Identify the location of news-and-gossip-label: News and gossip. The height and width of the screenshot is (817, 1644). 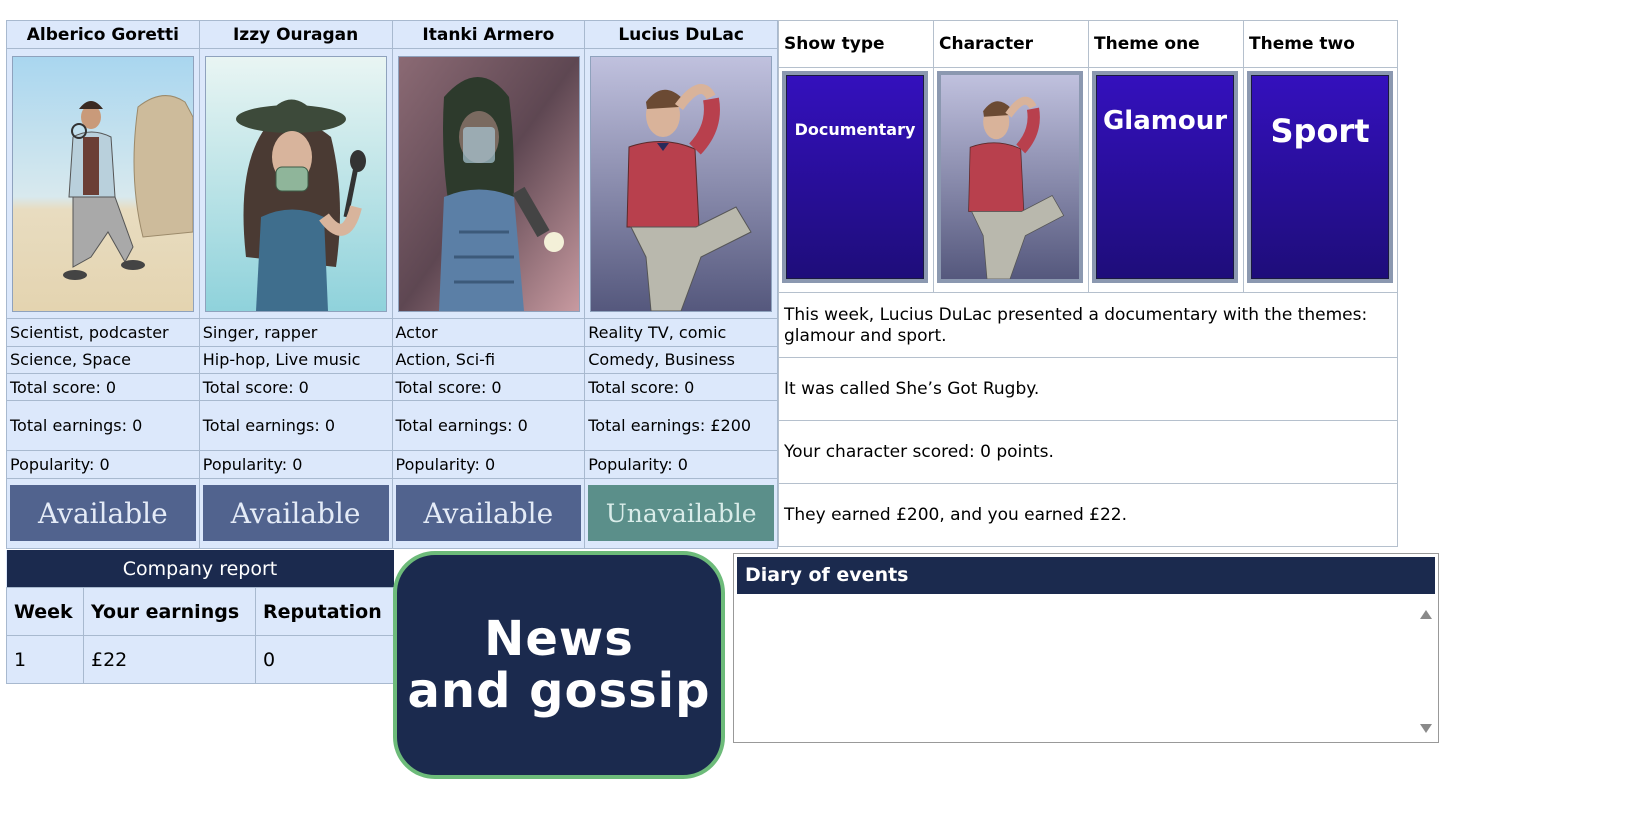
(559, 665).